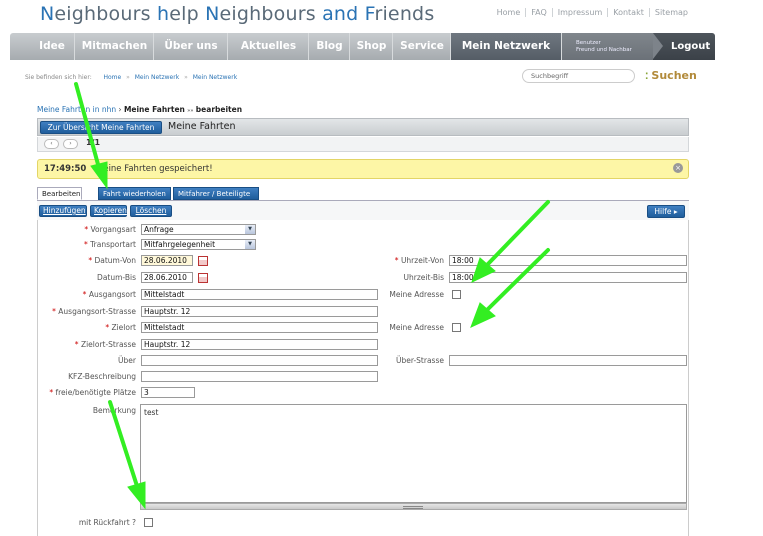  Describe the element at coordinates (114, 410) in the screenshot. I see `bemerkung-label: Bemerkung` at that location.